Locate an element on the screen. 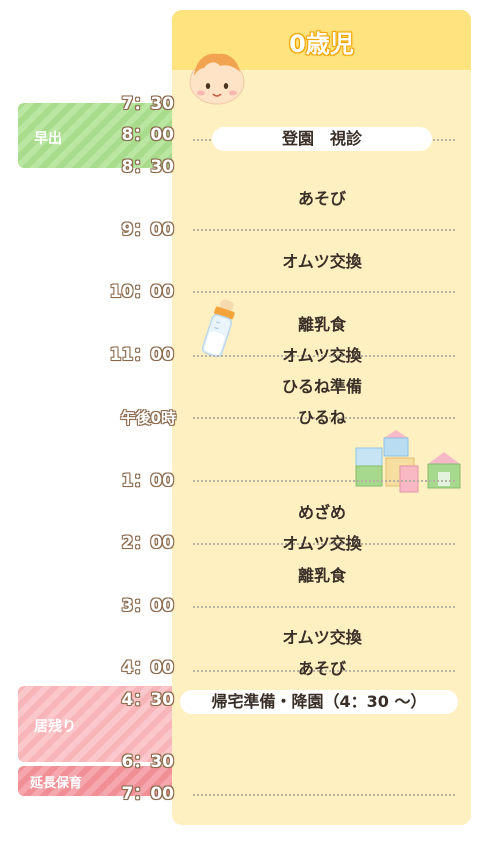 This screenshot has width=480, height=849. time-label: 3：00 is located at coordinates (148, 606).